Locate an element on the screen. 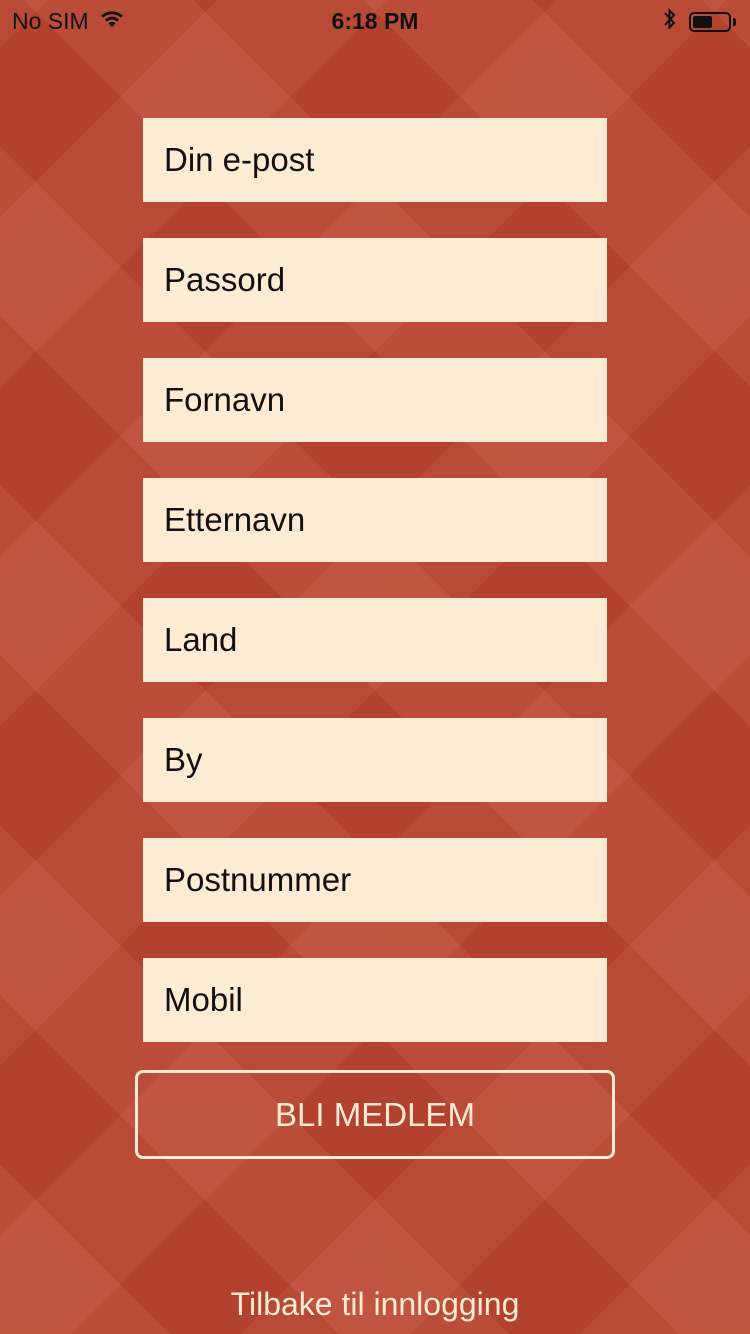 The height and width of the screenshot is (1334, 750). postal-code-input is located at coordinates (385, 880).